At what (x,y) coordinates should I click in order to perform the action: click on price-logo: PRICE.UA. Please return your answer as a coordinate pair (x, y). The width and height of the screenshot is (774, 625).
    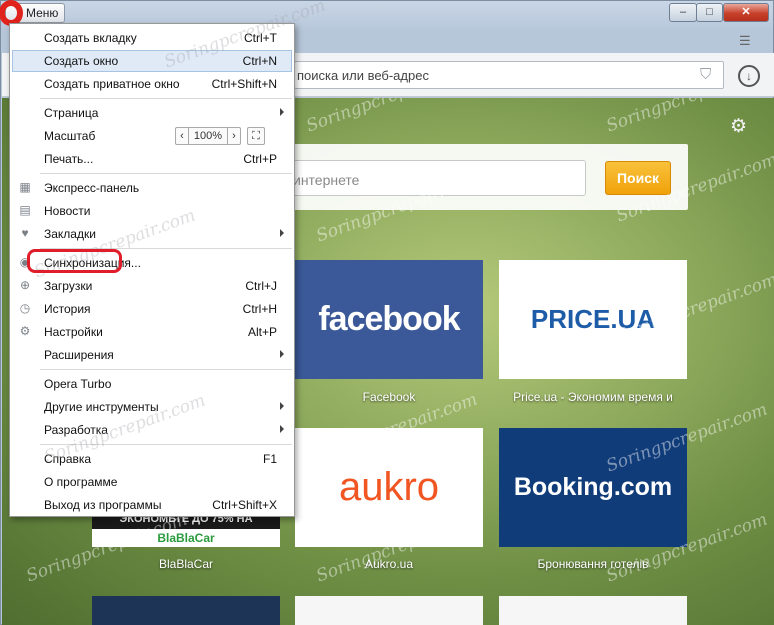
    Looking at the image, I should click on (593, 319).